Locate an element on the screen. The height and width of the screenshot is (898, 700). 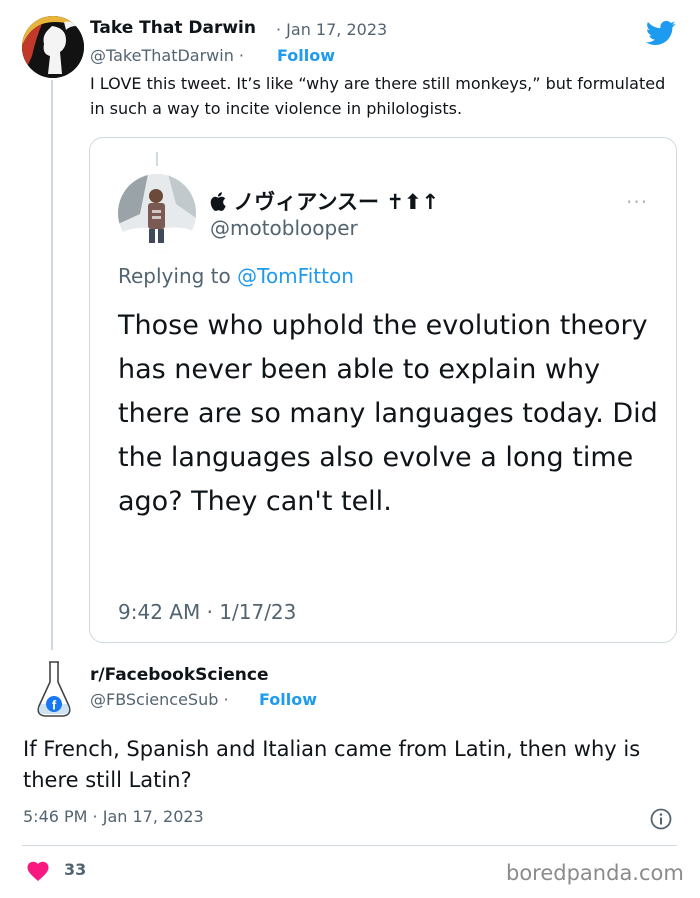
like-count: 33 is located at coordinates (75, 869).